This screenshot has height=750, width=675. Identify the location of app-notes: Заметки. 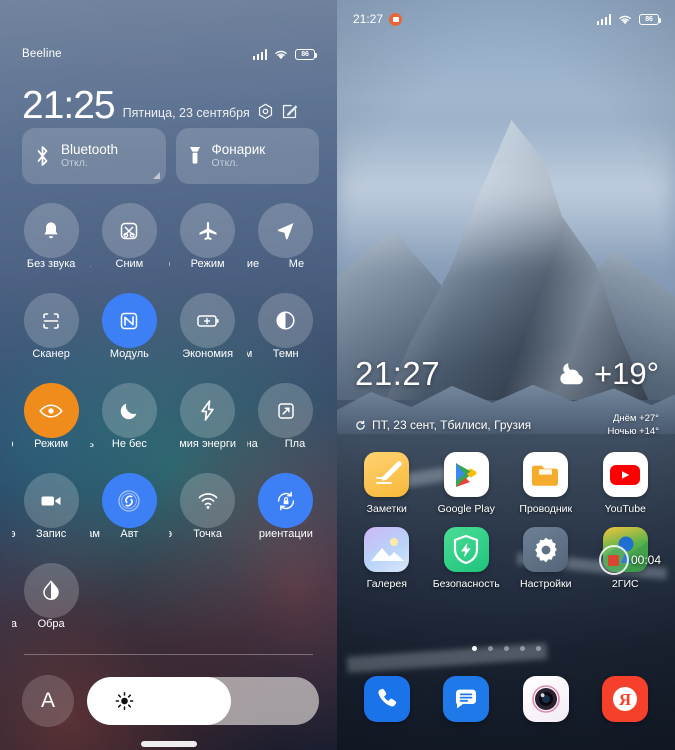
(387, 483).